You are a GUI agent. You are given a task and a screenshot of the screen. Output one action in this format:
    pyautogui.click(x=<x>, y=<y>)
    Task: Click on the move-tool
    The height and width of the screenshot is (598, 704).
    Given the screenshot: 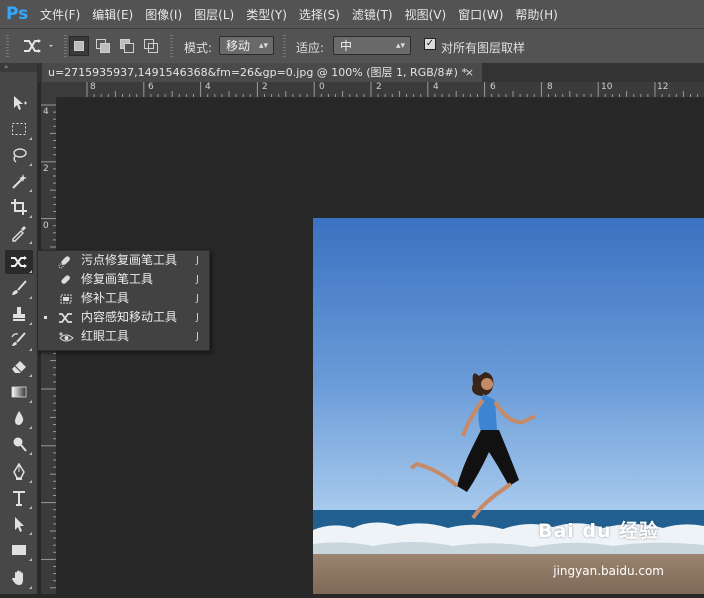 What is the action you would take?
    pyautogui.click(x=19, y=103)
    